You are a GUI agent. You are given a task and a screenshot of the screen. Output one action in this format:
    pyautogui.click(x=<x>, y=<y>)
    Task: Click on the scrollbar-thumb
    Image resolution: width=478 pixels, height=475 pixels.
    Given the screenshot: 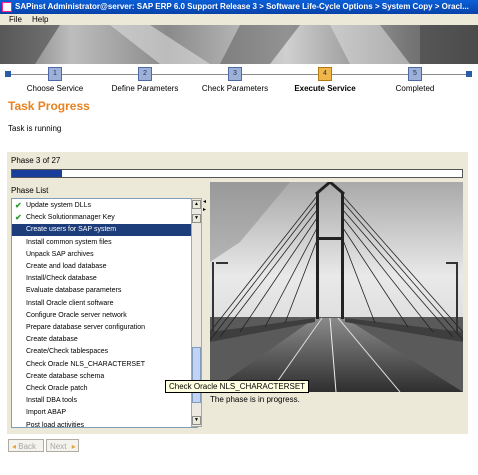 What is the action you would take?
    pyautogui.click(x=196, y=375)
    